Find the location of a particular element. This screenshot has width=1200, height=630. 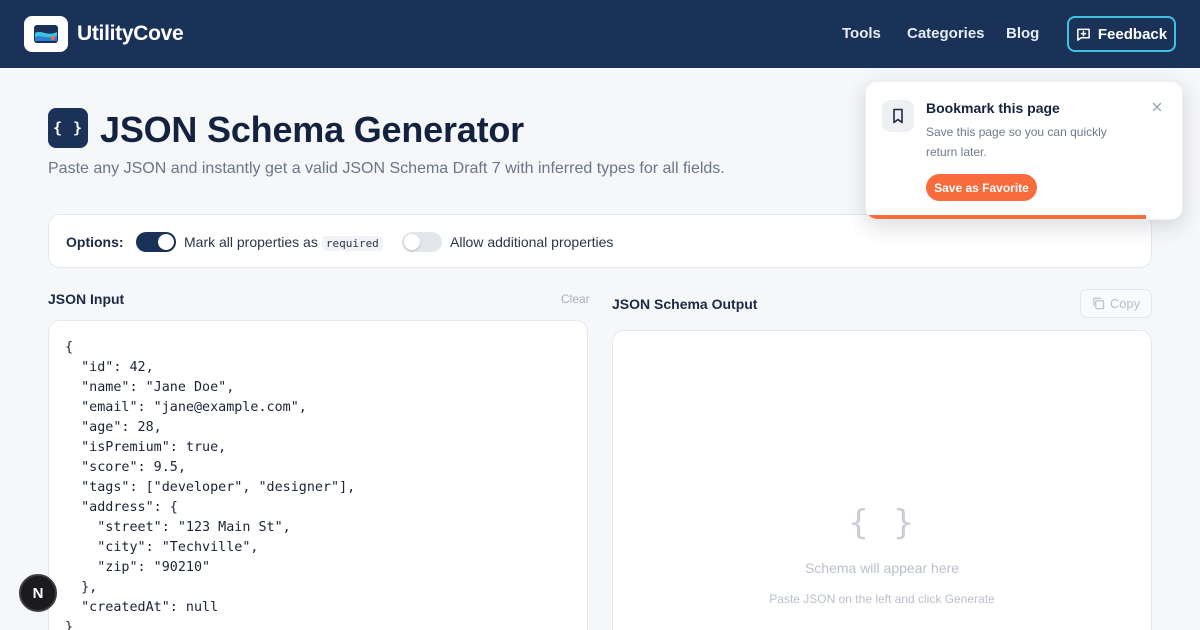

message-plus-icon is located at coordinates (1083, 34).